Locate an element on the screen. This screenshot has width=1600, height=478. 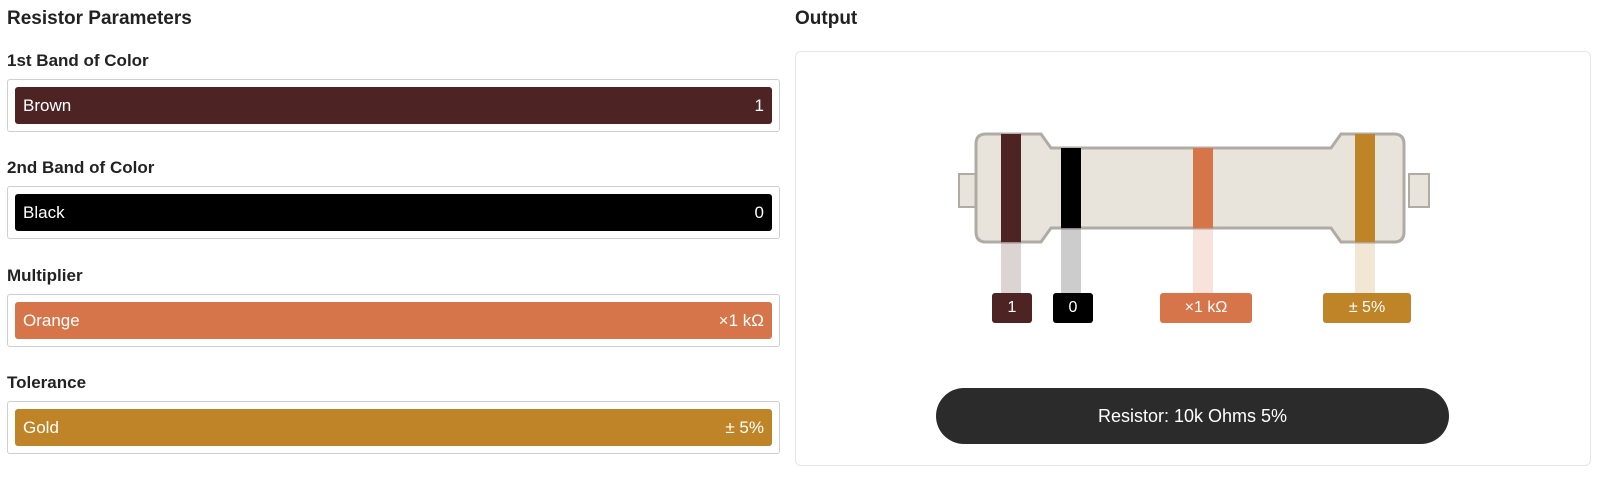
band2-value: 0 is located at coordinates (759, 212).